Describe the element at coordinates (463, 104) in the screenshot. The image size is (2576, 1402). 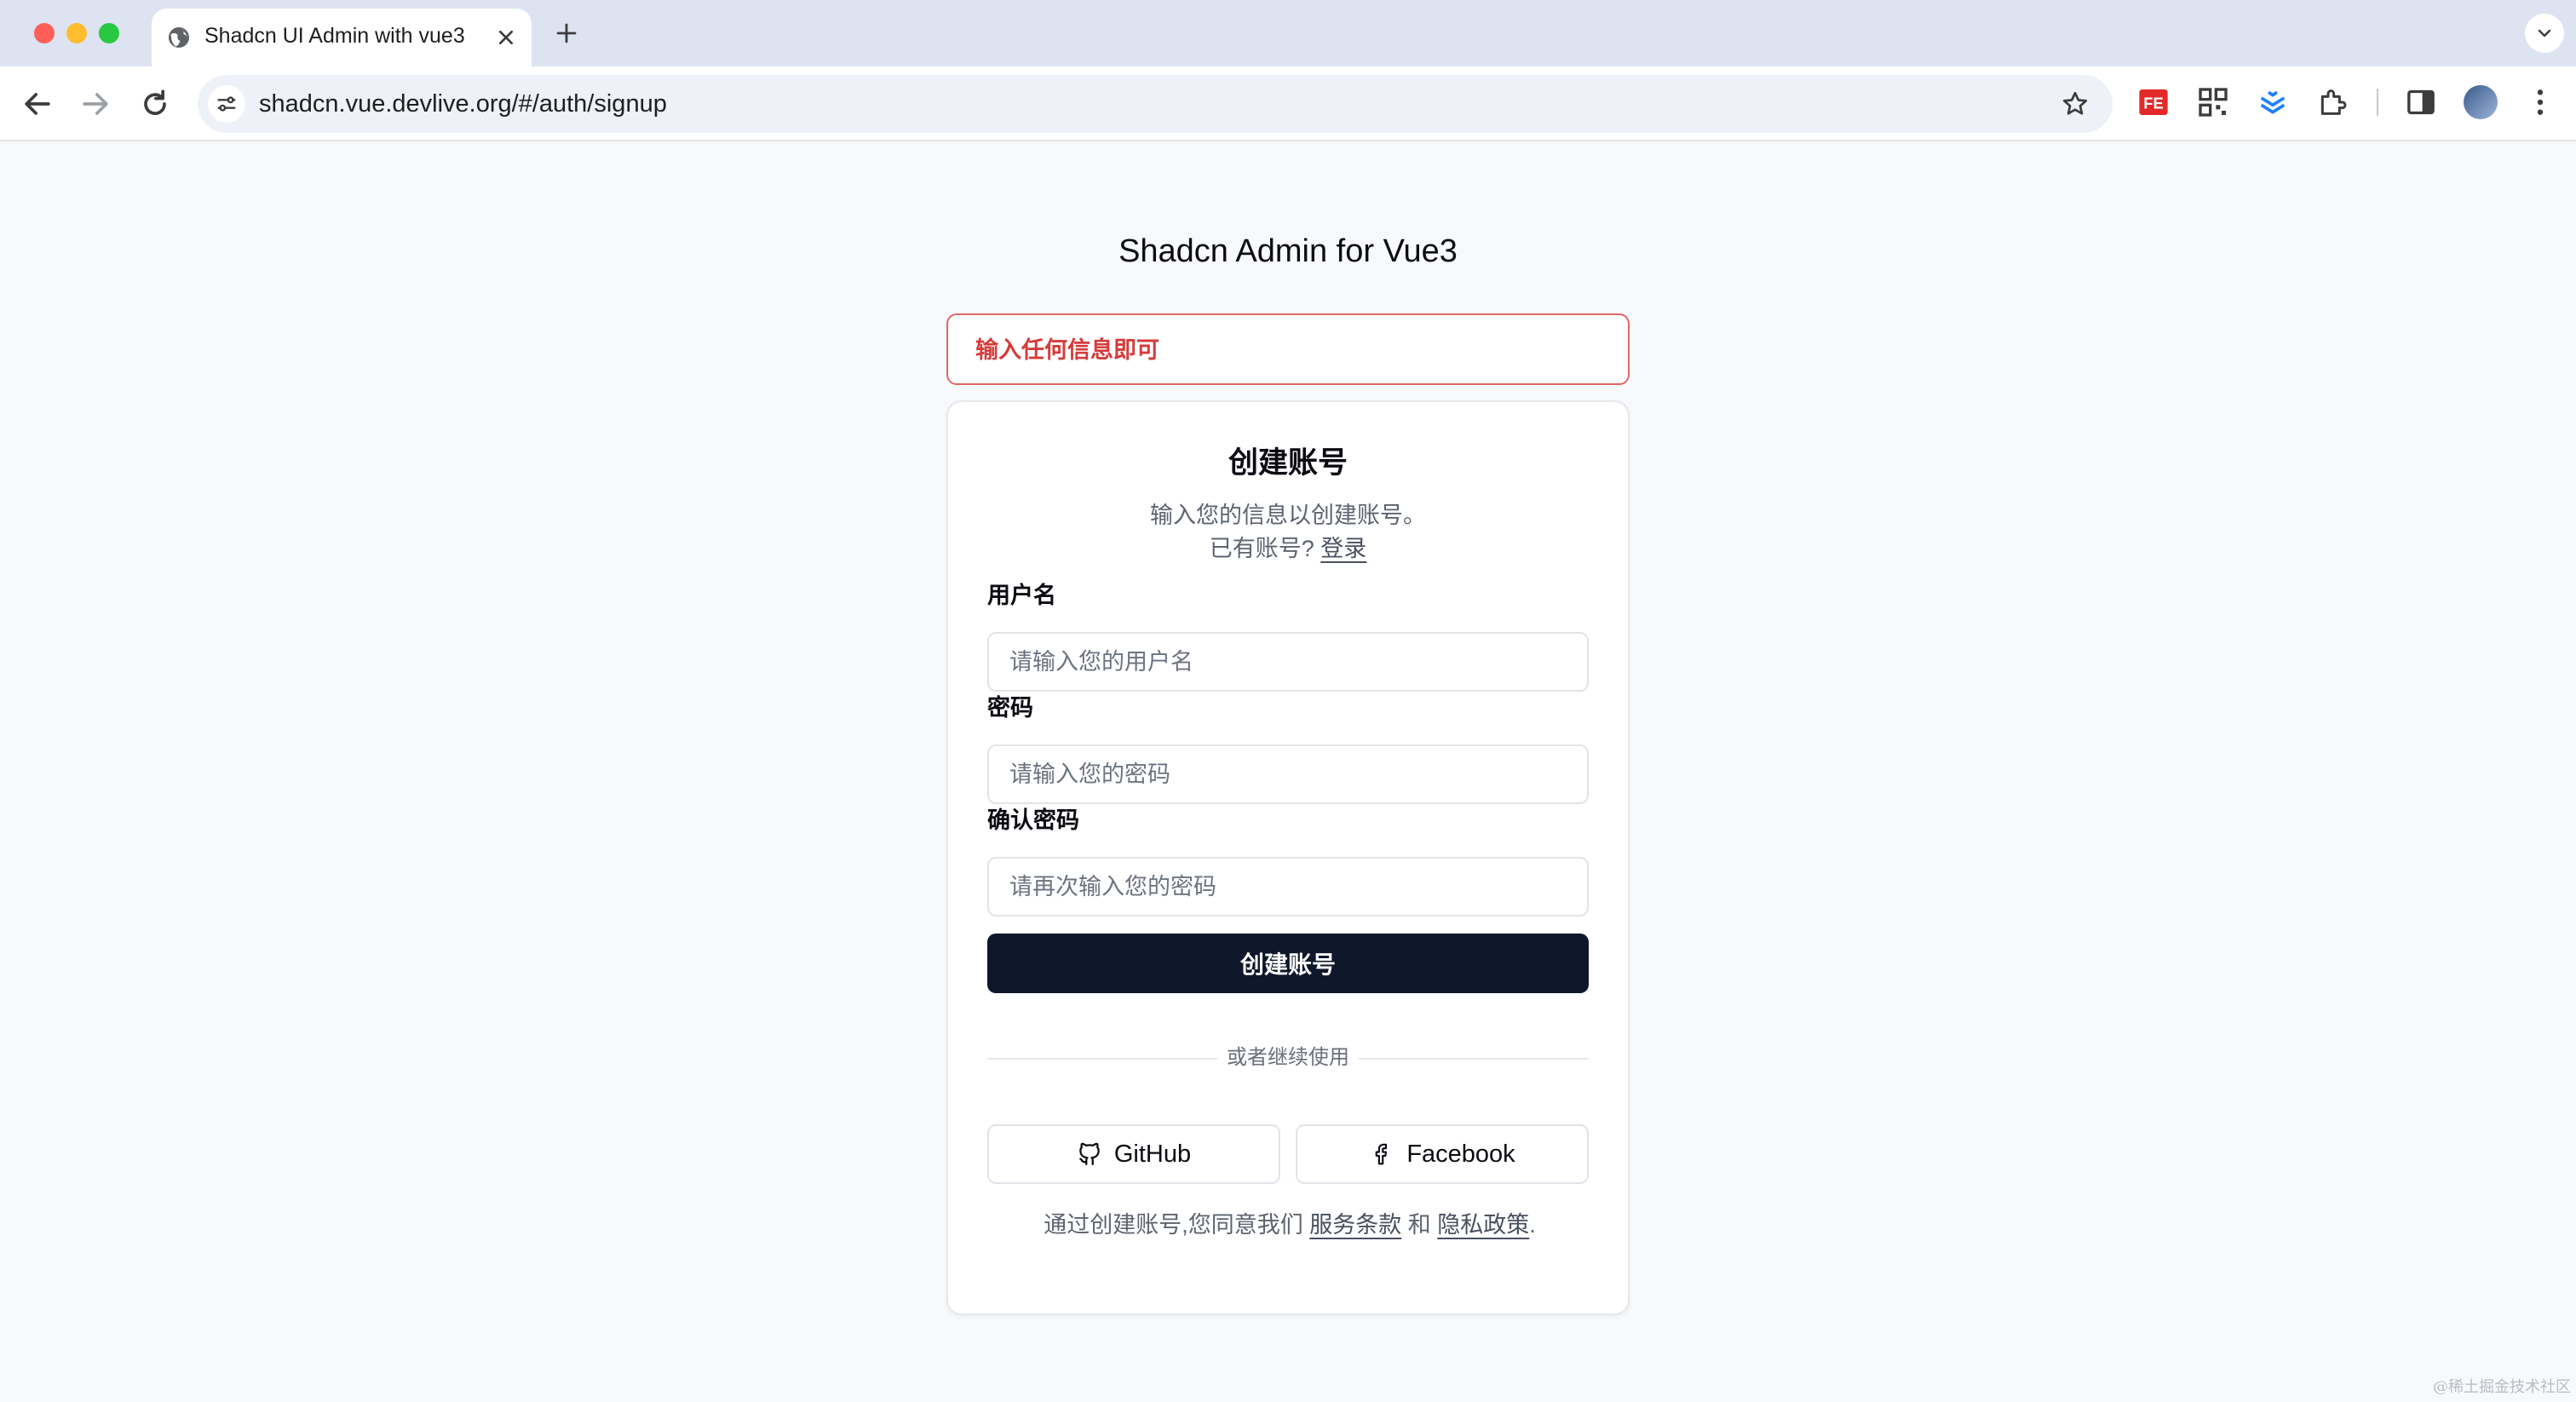
I see `url-text: shadcn.vue.devlive.org/#/auth/signup` at that location.